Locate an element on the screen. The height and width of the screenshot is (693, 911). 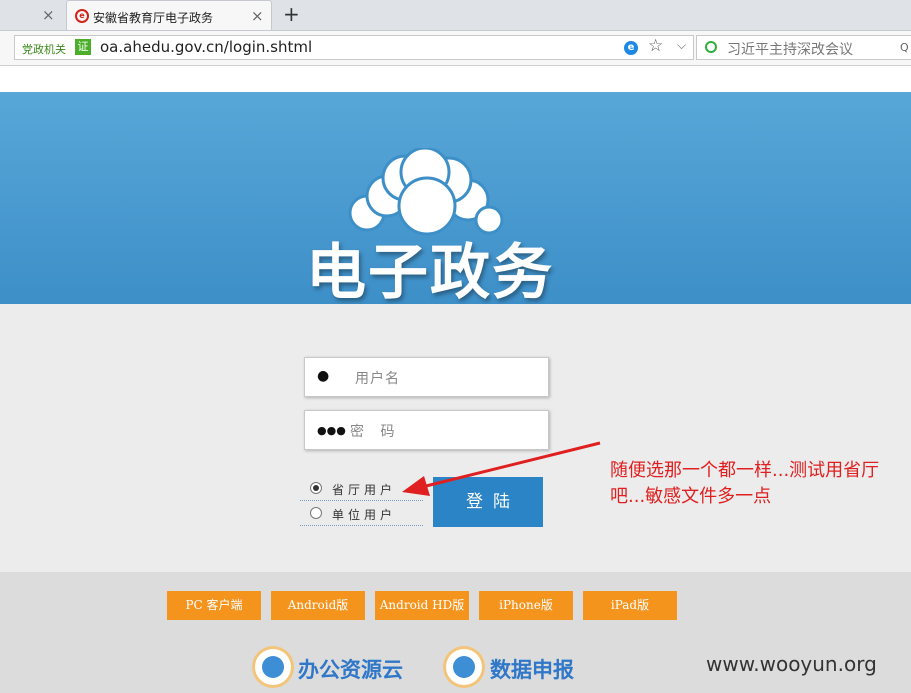
user-type-option-unit: 单位用户 is located at coordinates (361, 513).